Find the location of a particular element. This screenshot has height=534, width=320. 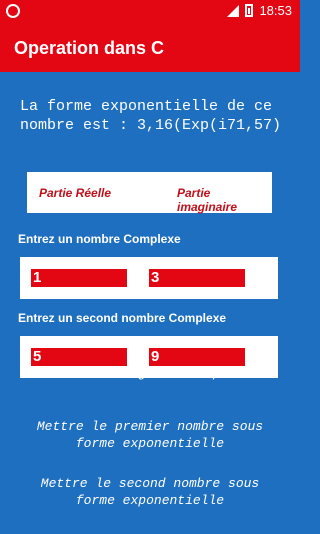

first-real-input: 1 is located at coordinates (79, 278).